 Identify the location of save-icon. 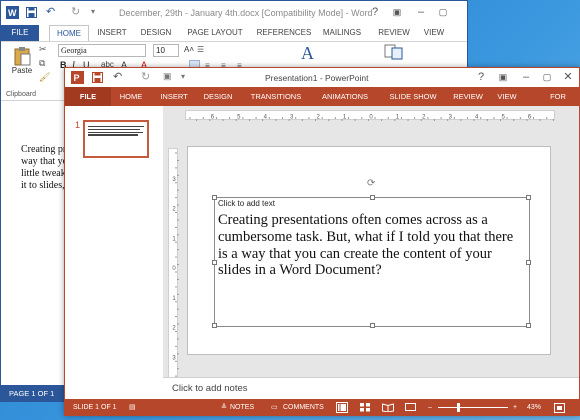
(31, 12).